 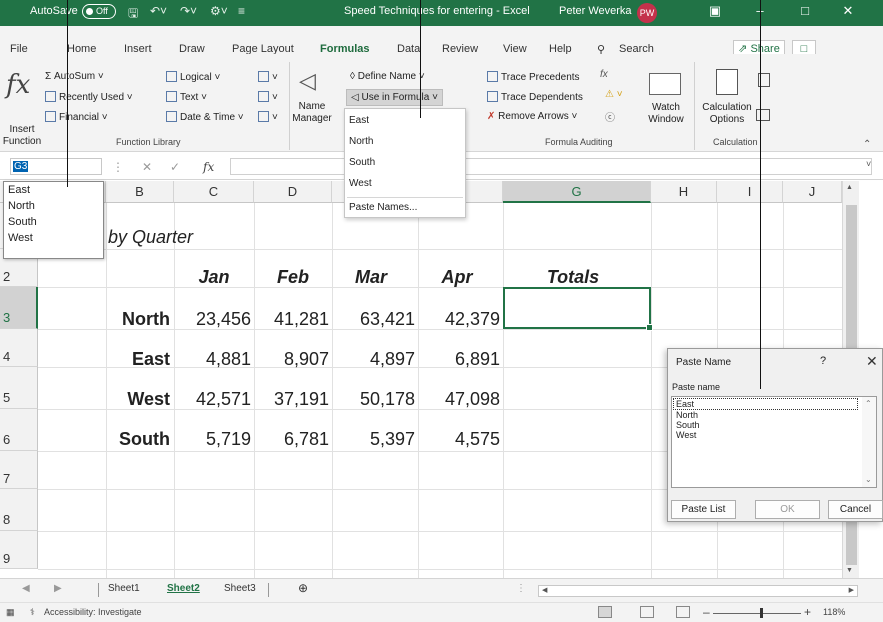 What do you see at coordinates (58, 588) in the screenshot?
I see `next-sheet-icon: ▶` at bounding box center [58, 588].